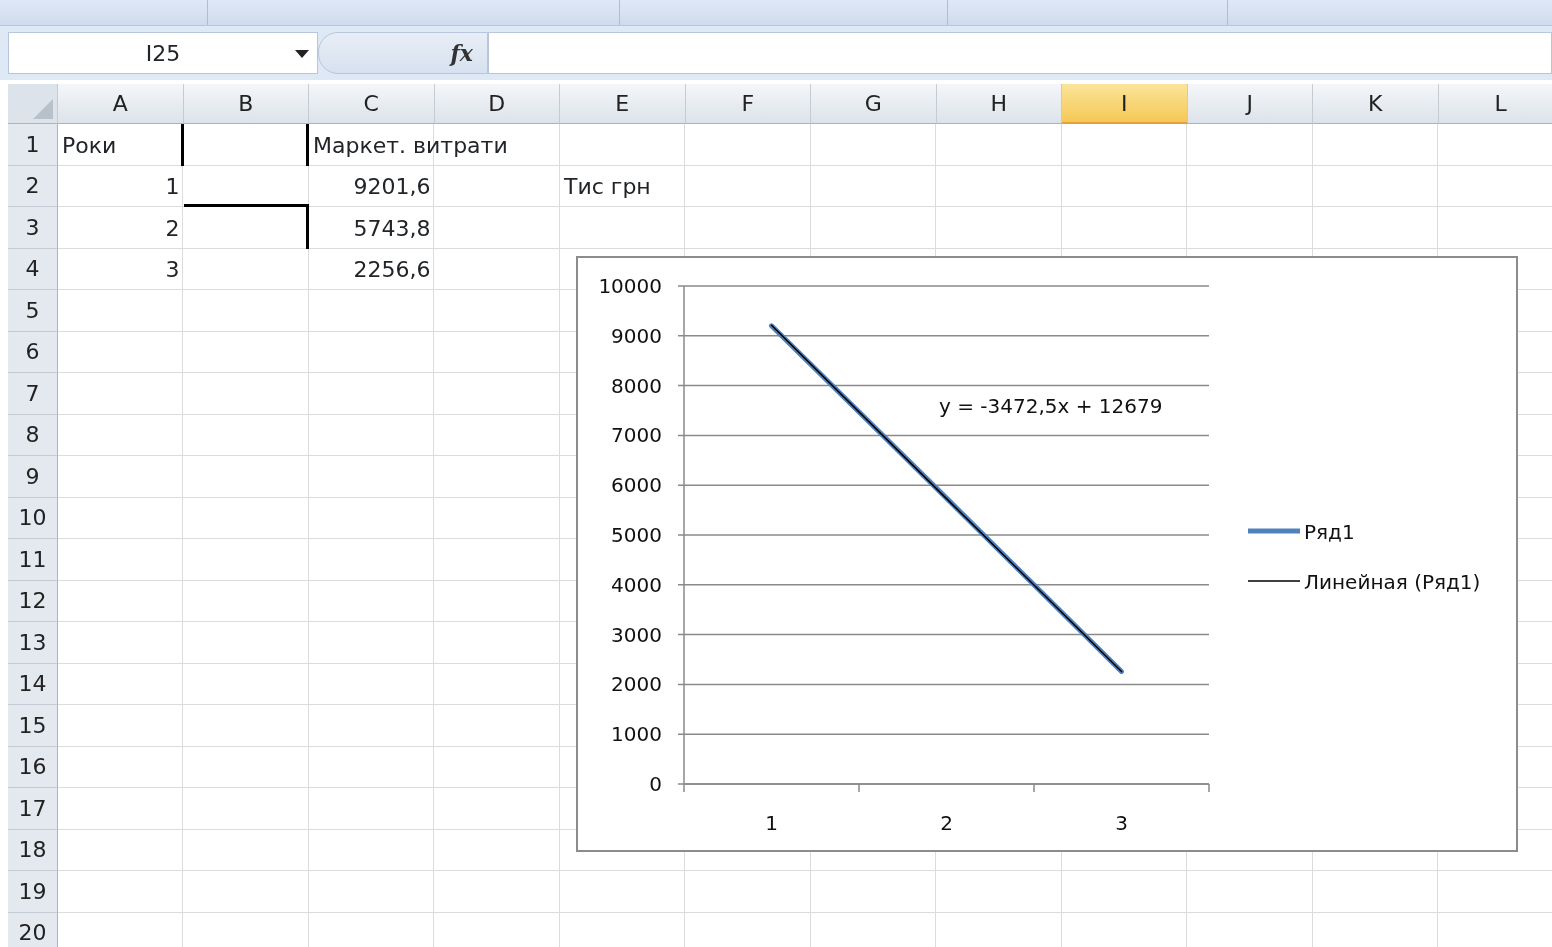  I want to click on cell-text: 9201,6, so click(392, 187).